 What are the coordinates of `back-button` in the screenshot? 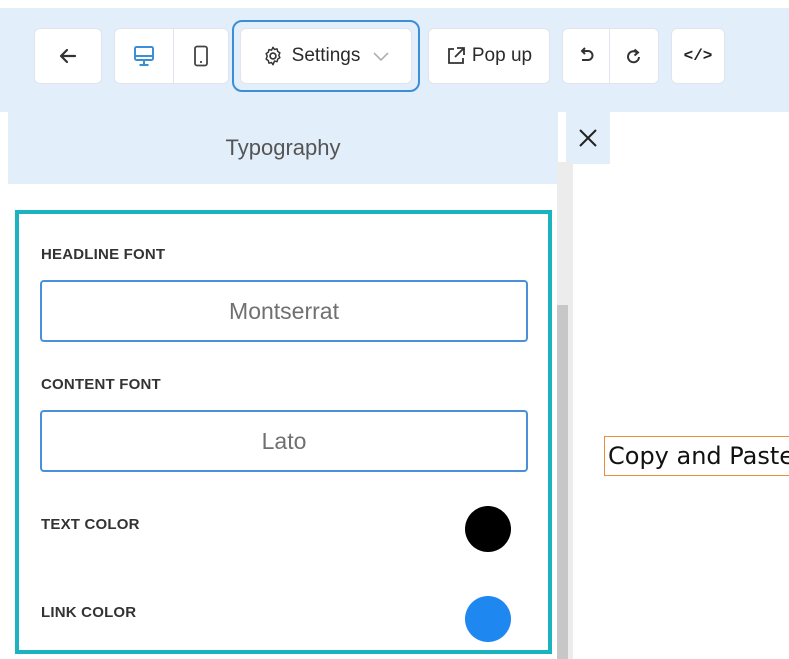 It's located at (68, 56).